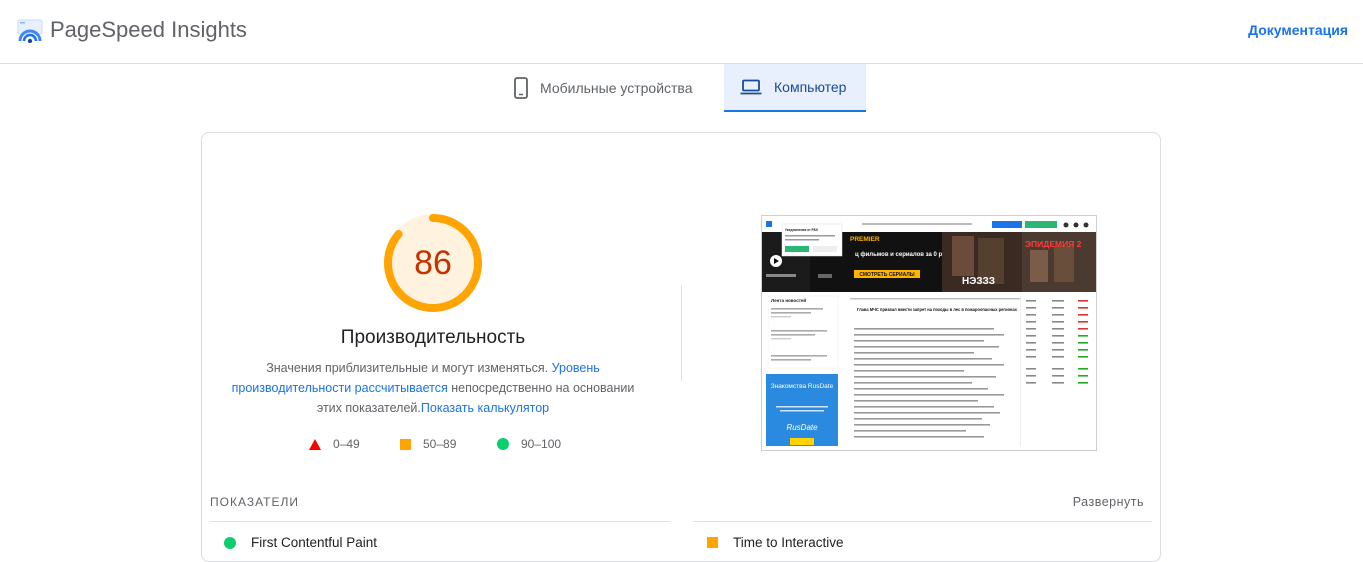 The width and height of the screenshot is (1363, 562). Describe the element at coordinates (440, 444) in the screenshot. I see `legend-average-range: 50–89` at that location.